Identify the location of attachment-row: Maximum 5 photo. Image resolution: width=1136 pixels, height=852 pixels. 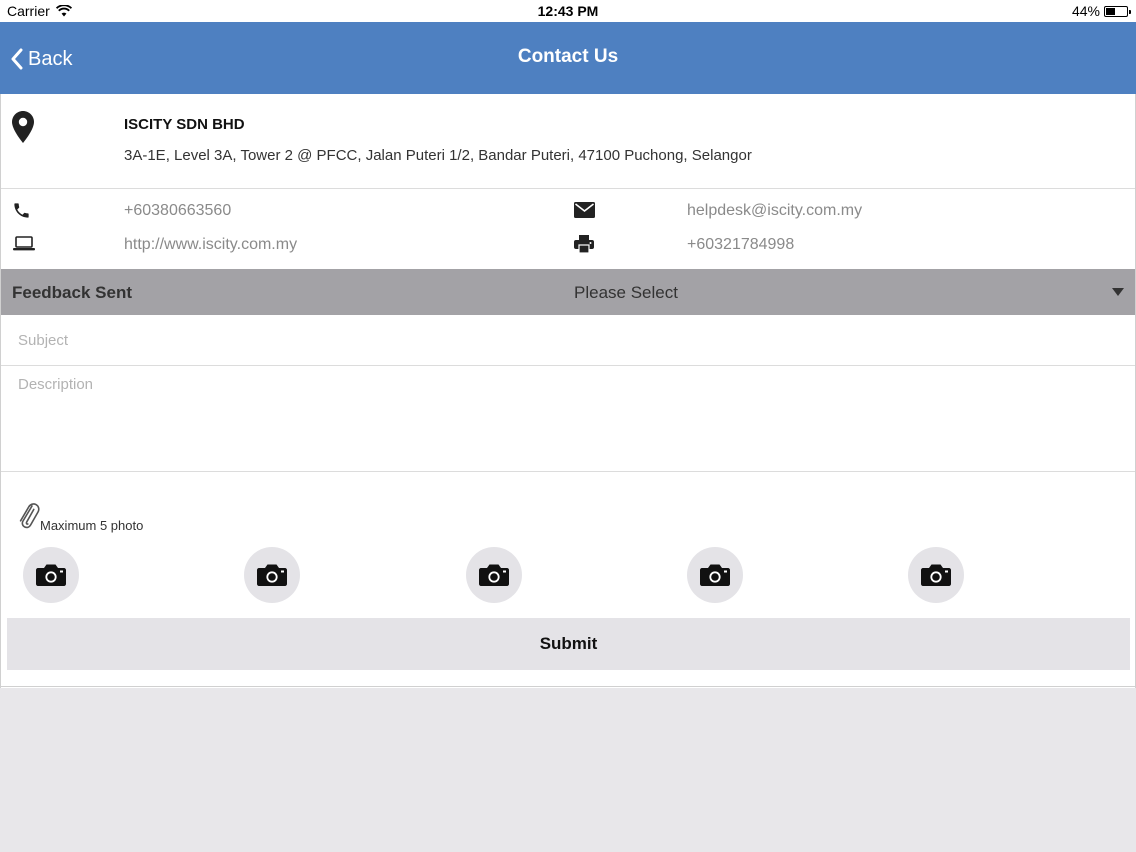
(568, 507).